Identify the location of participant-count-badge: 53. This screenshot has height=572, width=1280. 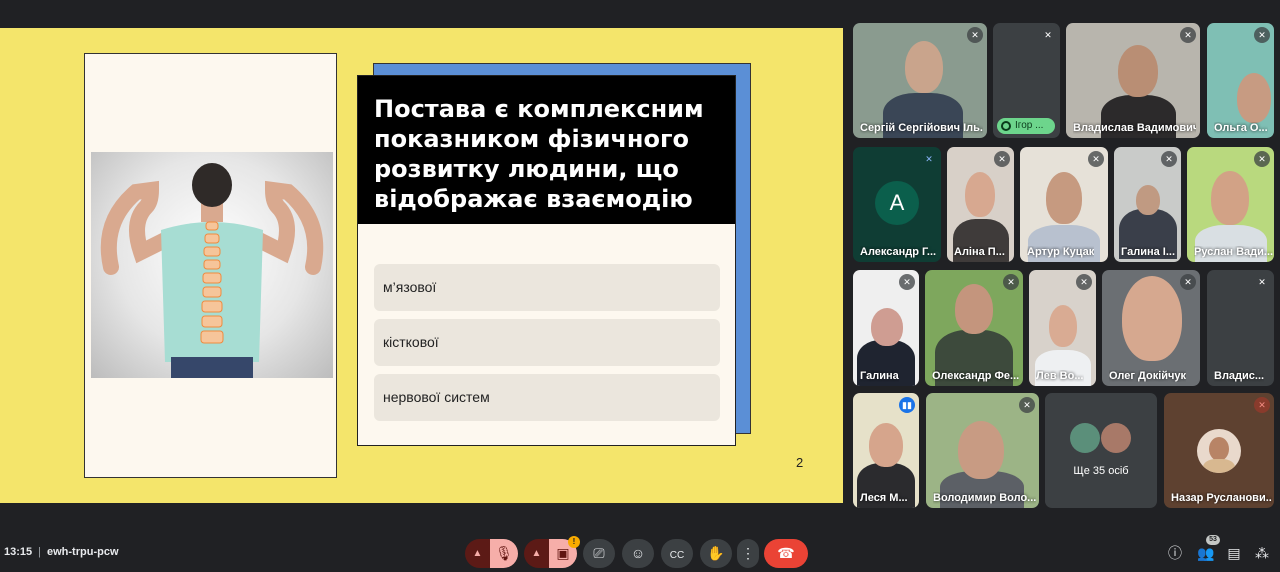
(1213, 540).